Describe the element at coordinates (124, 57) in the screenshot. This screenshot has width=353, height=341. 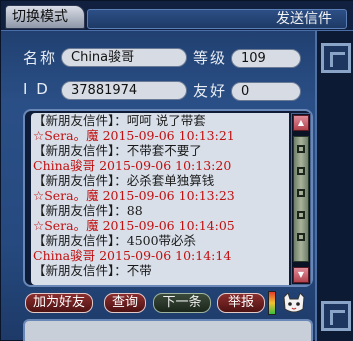
I see `name-field: China骏哥` at that location.